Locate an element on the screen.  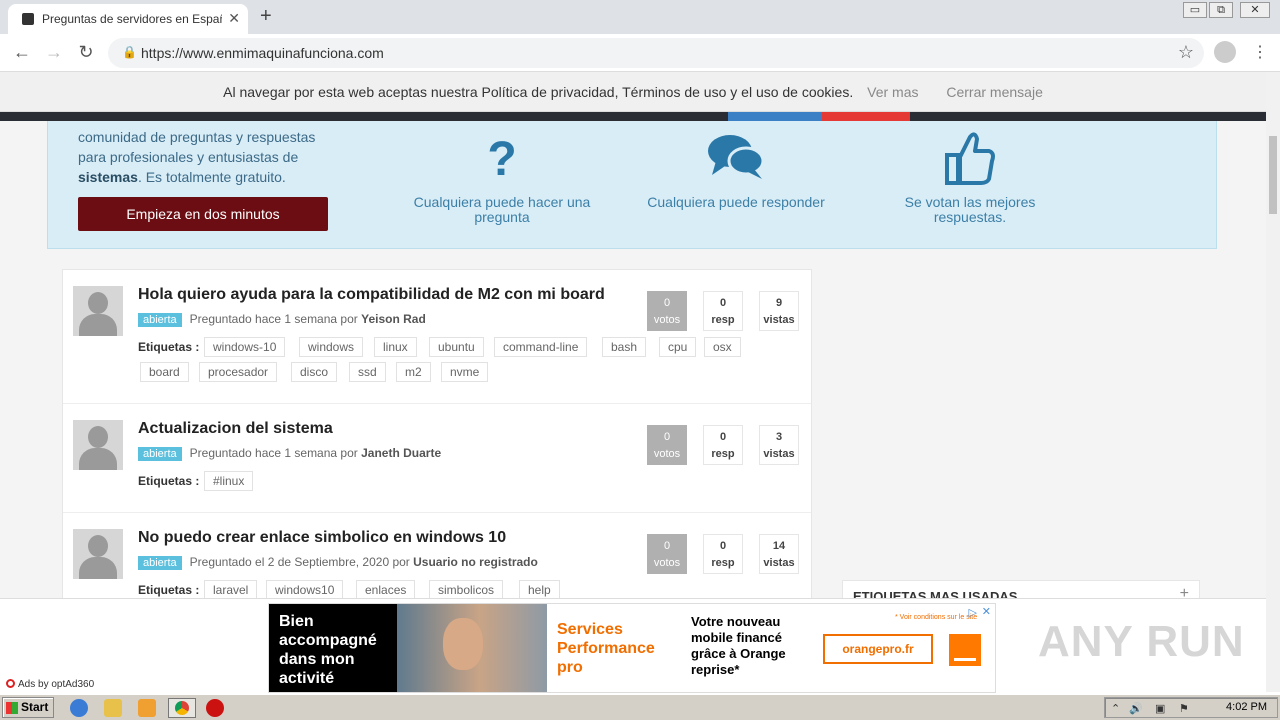
tag: ssd is located at coordinates (367, 372).